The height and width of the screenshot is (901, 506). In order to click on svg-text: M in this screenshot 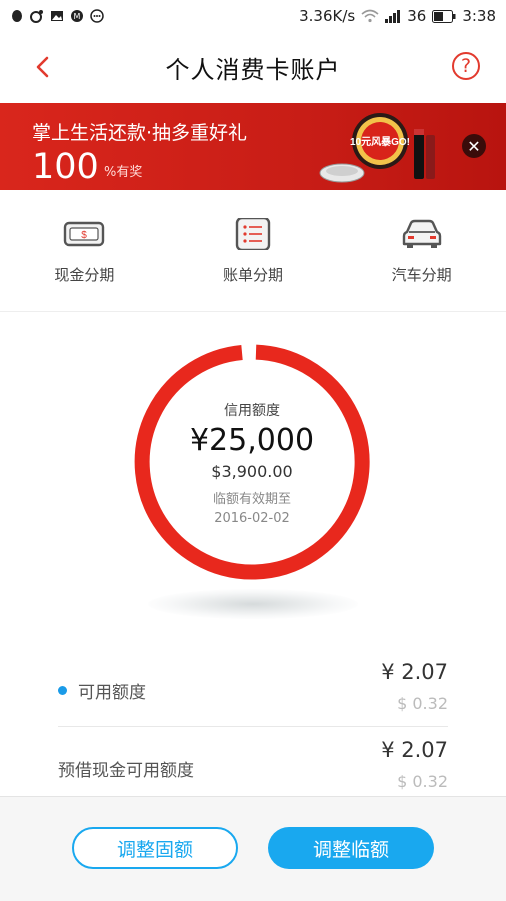, I will do `click(77, 16)`.